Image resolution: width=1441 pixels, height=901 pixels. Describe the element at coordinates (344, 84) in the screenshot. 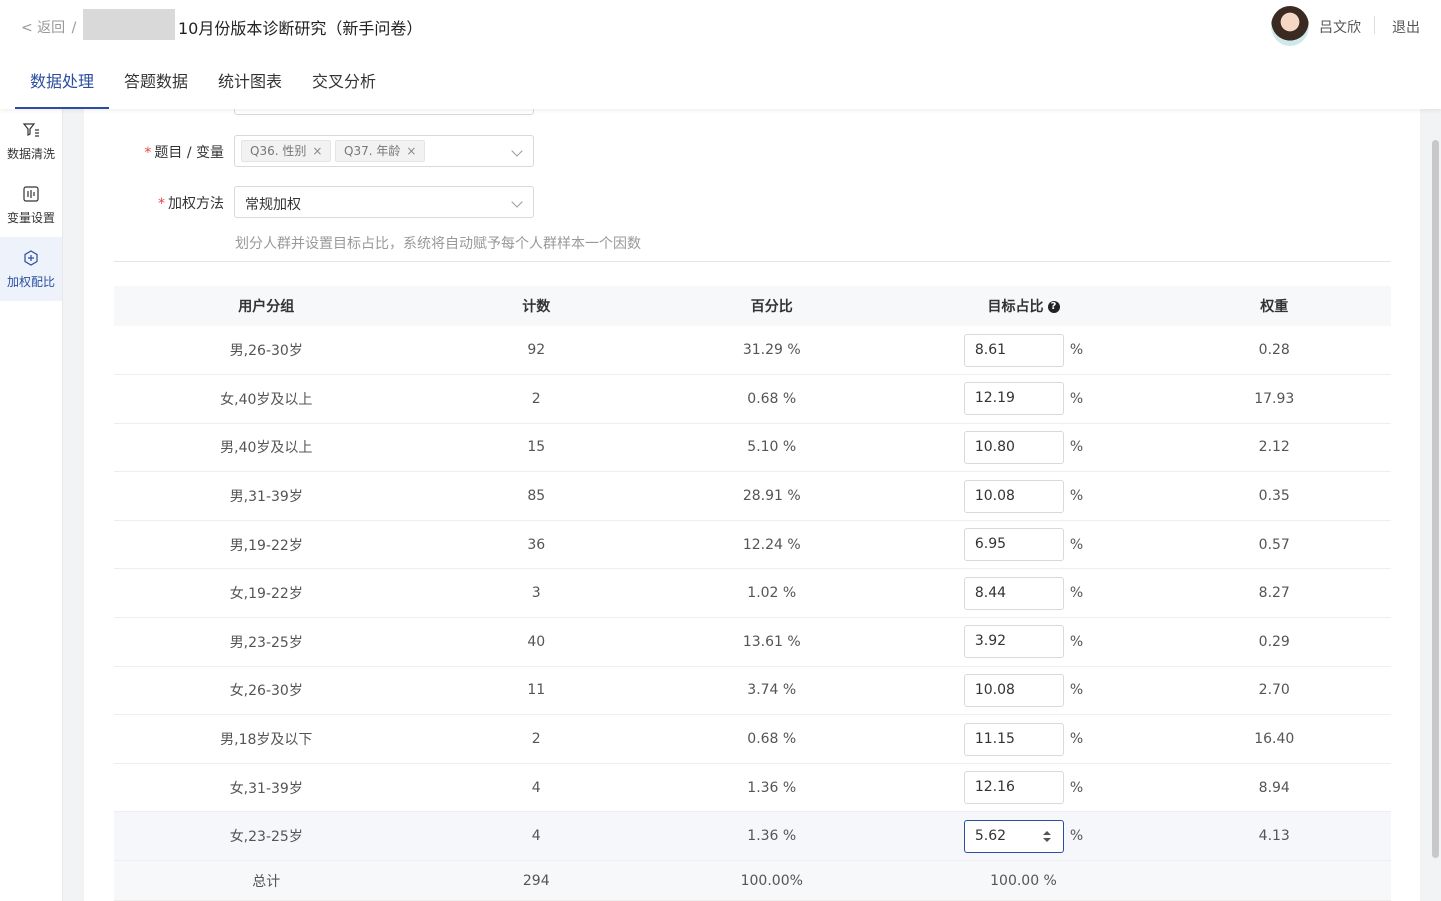

I see `tab-cross-analysis: 交叉分析` at that location.